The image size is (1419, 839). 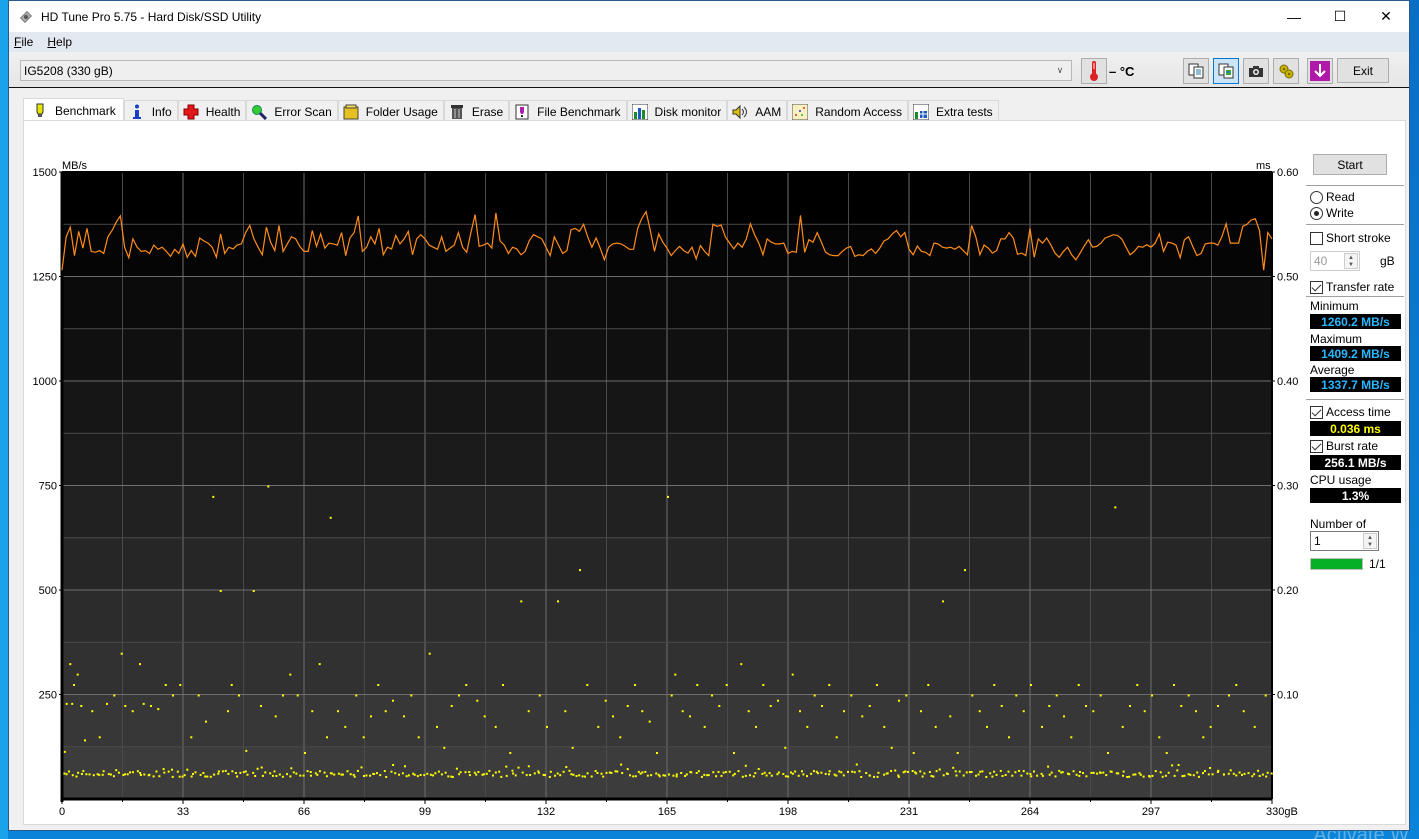 What do you see at coordinates (183, 812) in the screenshot?
I see `x-tick-label: 33` at bounding box center [183, 812].